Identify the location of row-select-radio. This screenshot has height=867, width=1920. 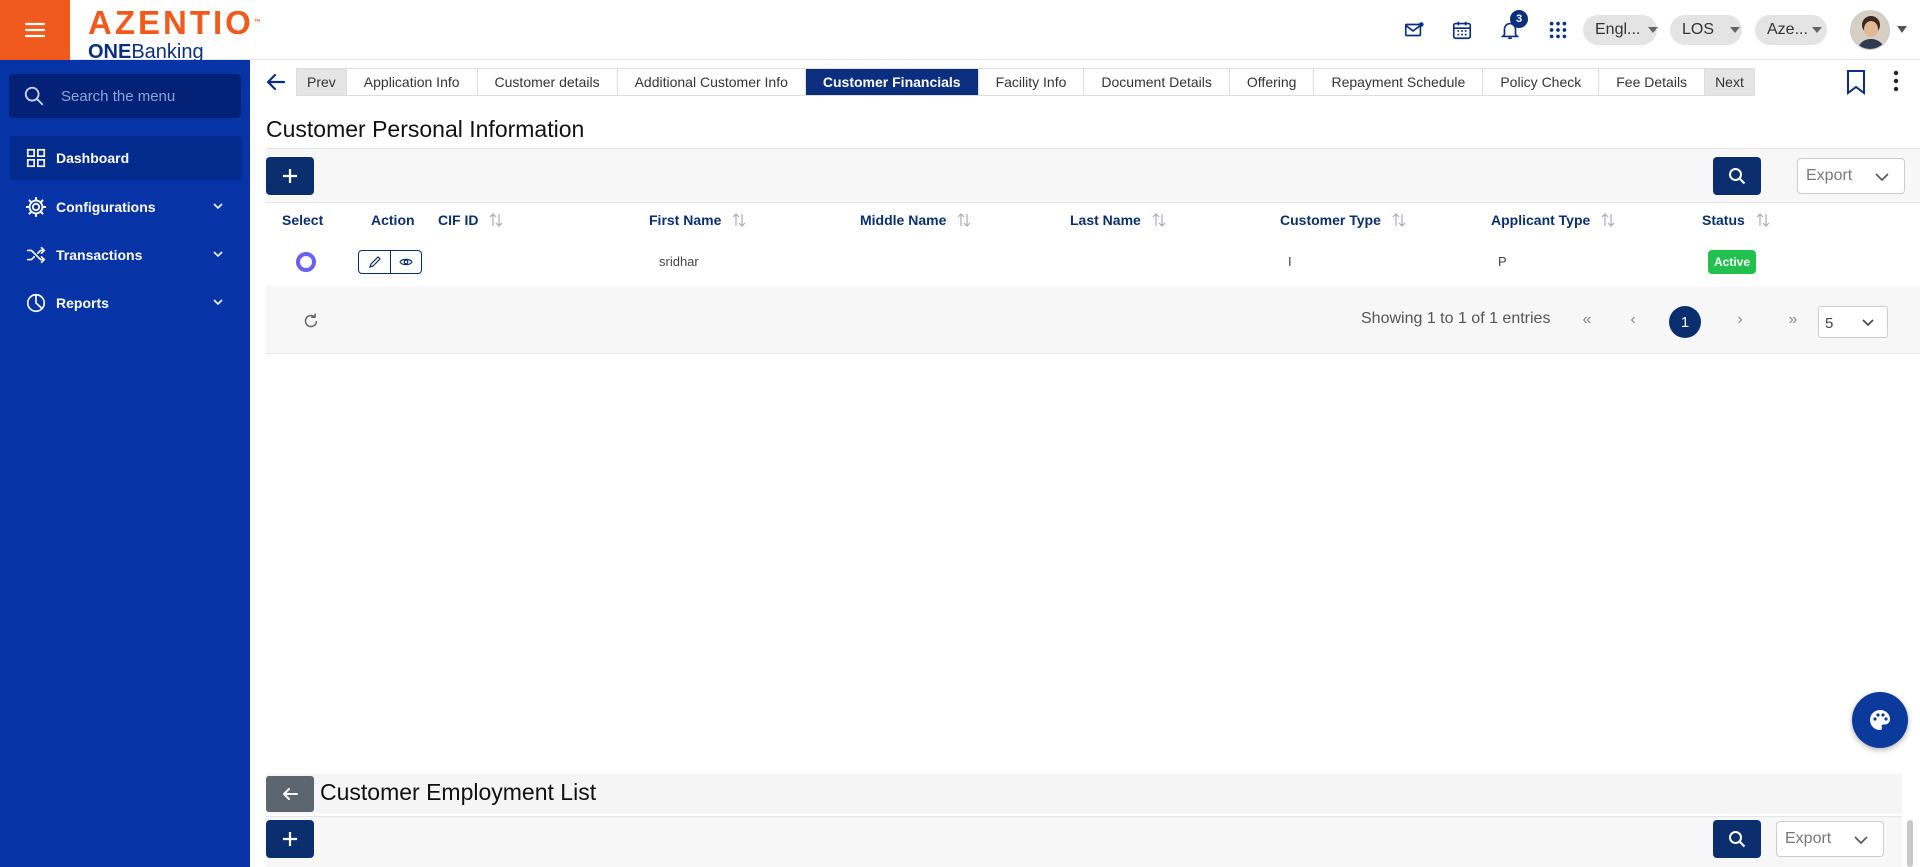
(306, 262).